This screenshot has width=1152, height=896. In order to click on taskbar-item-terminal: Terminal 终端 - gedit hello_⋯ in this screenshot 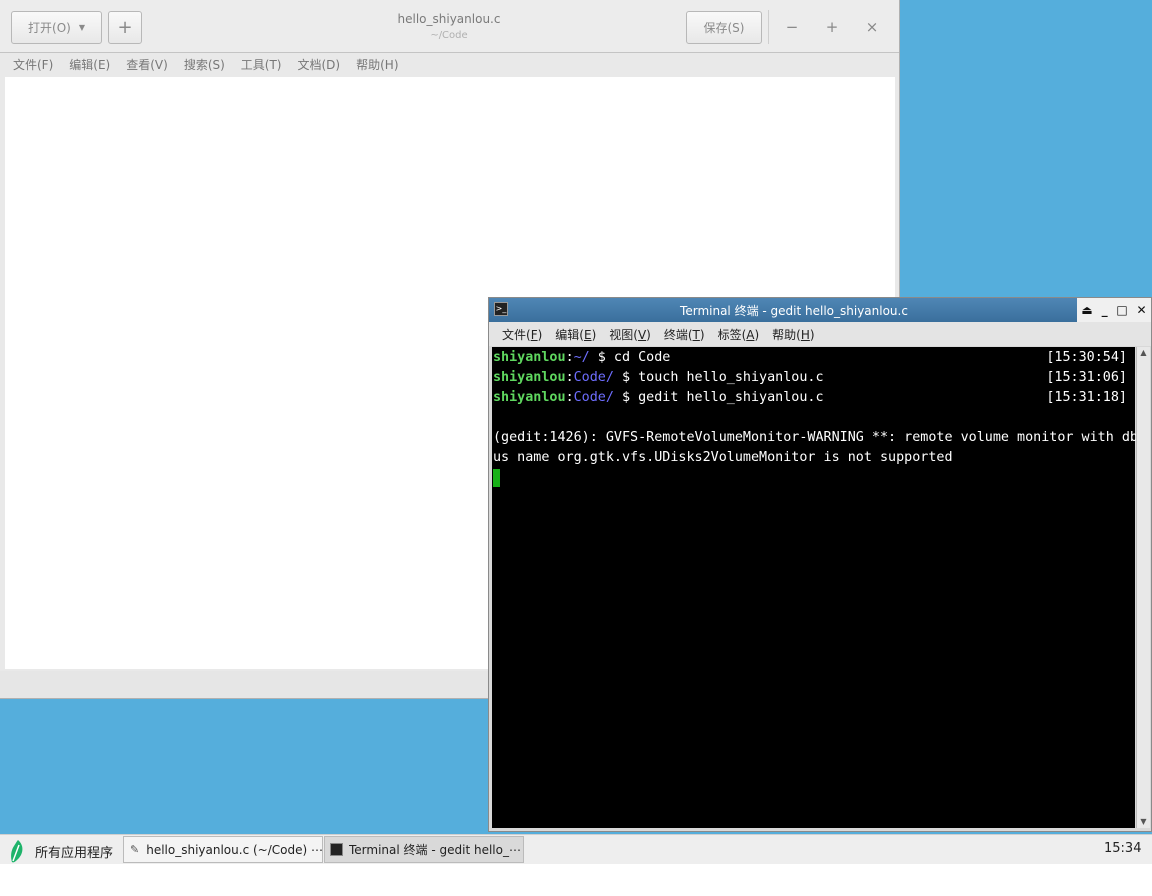, I will do `click(424, 849)`.